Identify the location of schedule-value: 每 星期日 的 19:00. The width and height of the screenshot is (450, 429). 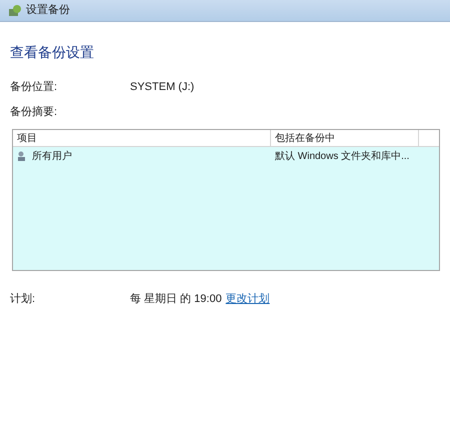
(176, 299).